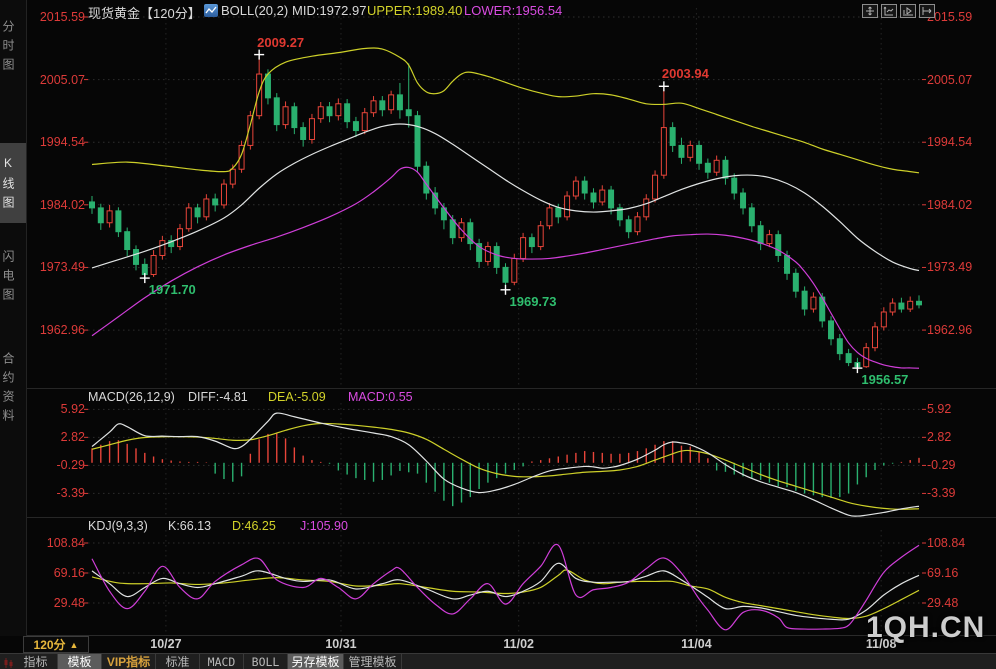 The image size is (996, 669). I want to click on tab-0: 指标, so click(36, 661).